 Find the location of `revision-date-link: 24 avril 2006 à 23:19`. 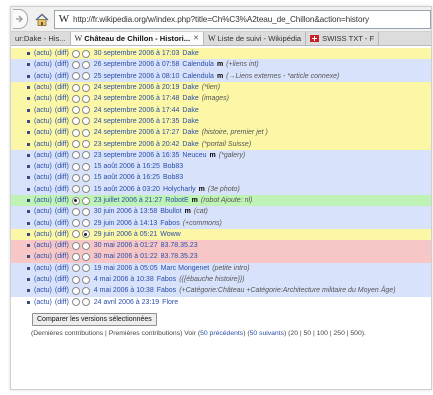

revision-date-link: 24 avril 2006 à 23:19 is located at coordinates (126, 302).